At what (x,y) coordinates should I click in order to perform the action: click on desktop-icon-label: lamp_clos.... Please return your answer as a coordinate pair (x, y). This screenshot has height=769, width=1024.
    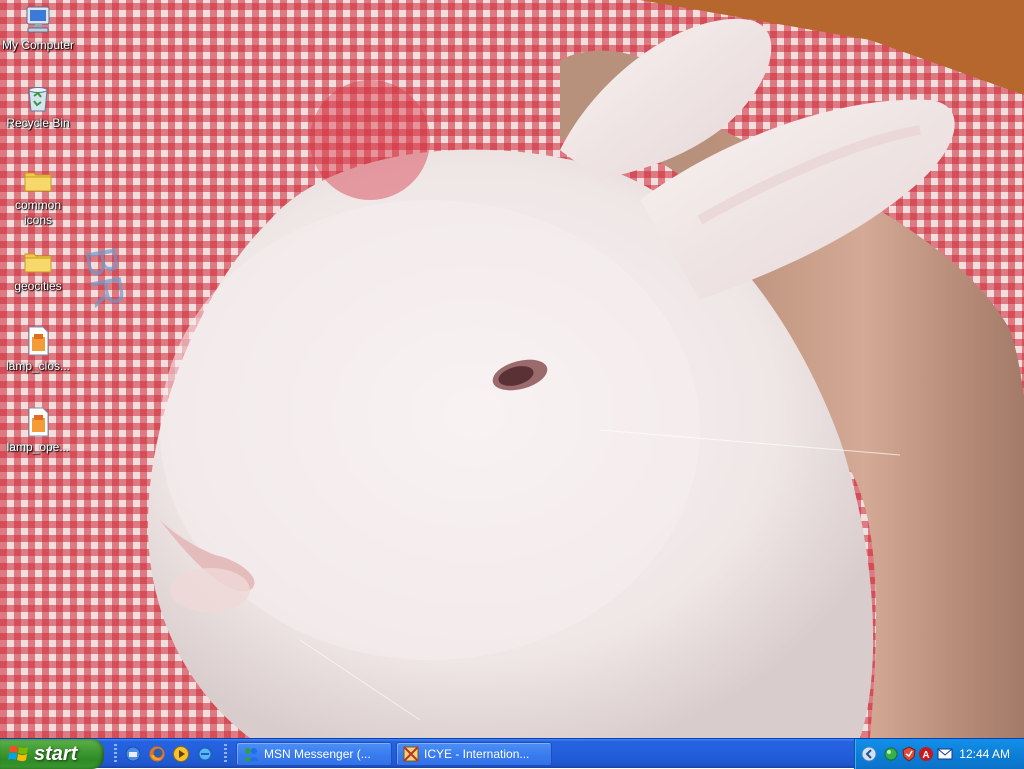
    Looking at the image, I should click on (38, 366).